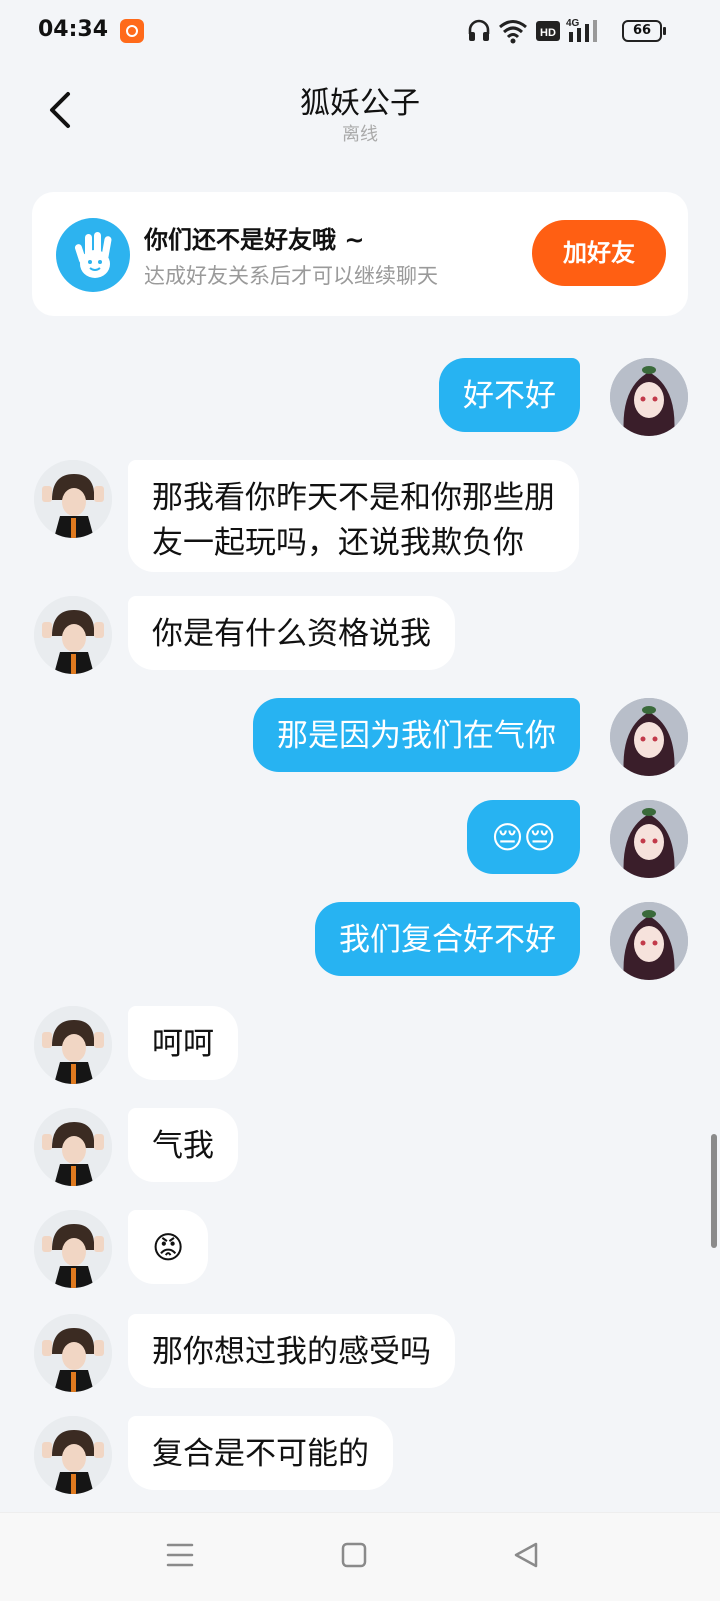  I want to click on kuaishou-app-icon, so click(132, 31).